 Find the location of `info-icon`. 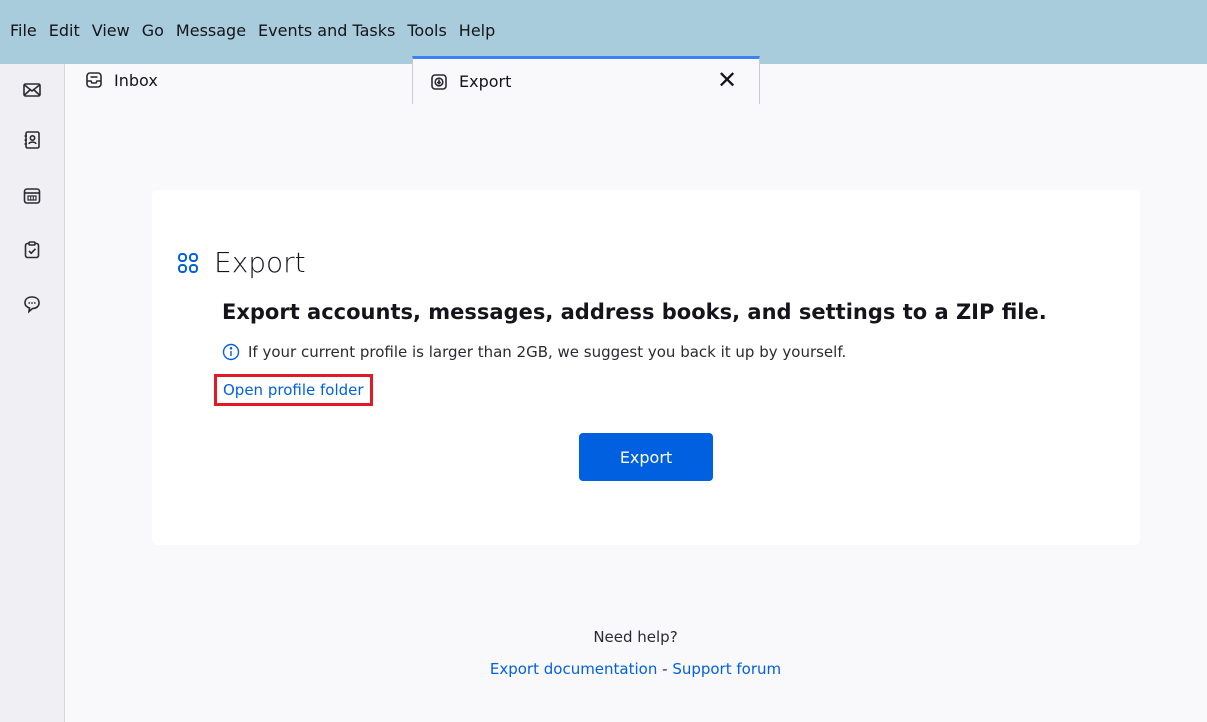

info-icon is located at coordinates (231, 352).